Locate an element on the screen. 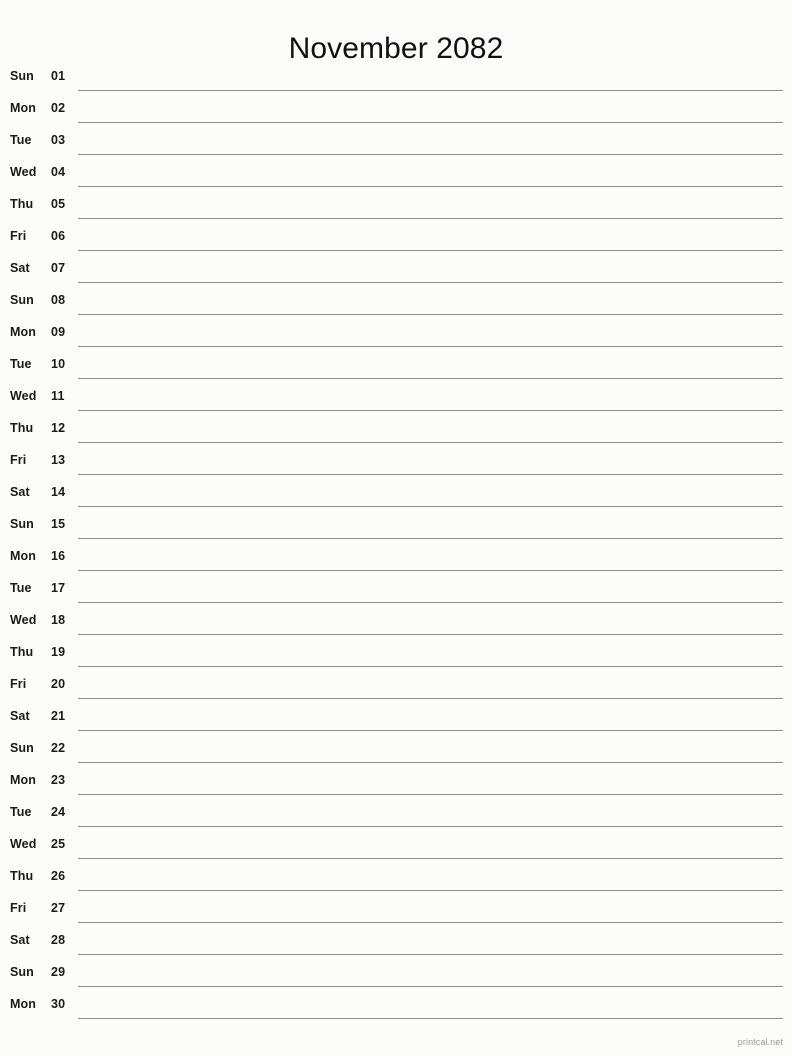 This screenshot has width=792, height=1056. day-row: Fri 13 is located at coordinates (396, 462).